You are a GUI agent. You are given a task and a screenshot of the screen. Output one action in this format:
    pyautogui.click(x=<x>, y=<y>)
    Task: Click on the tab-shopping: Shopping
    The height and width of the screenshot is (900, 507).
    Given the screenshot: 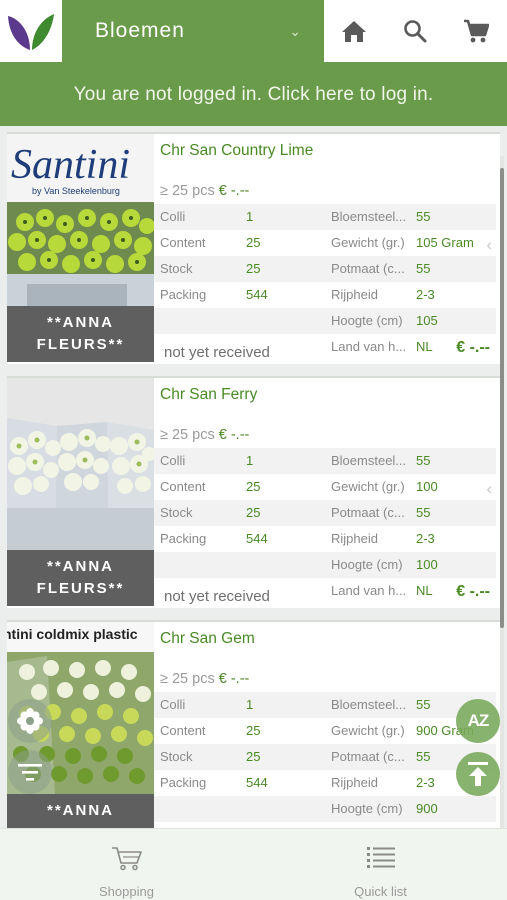 What is the action you would take?
    pyautogui.click(x=126, y=864)
    